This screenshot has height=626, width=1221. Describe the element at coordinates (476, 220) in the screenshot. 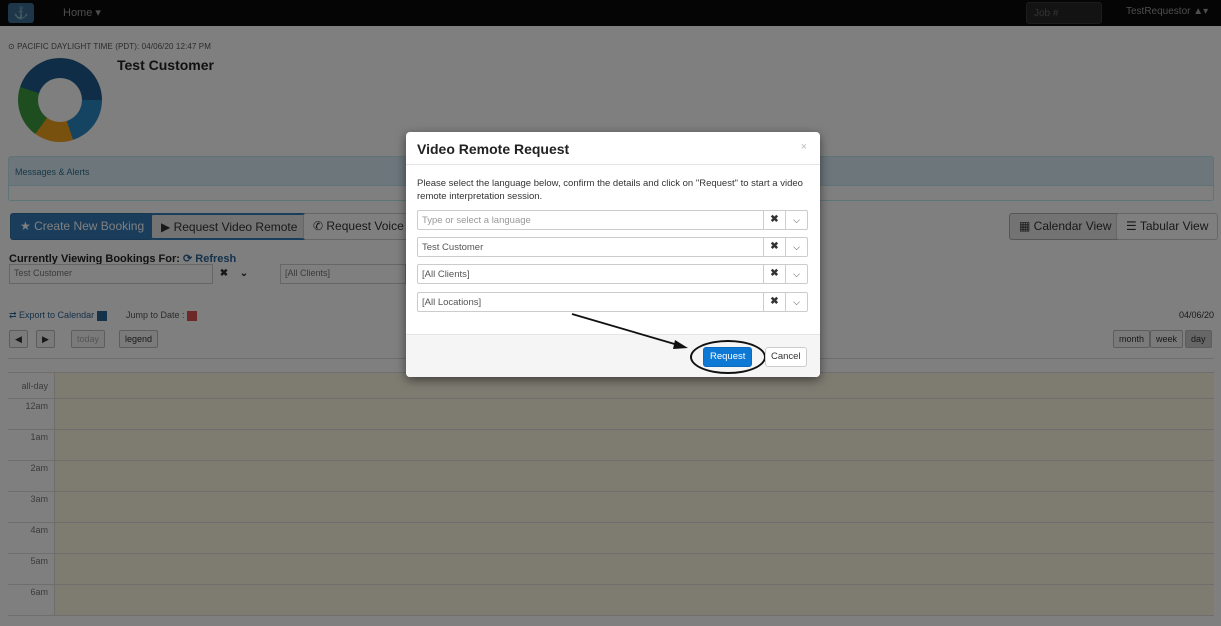

I see `language-placeholder: Type or select a language` at that location.